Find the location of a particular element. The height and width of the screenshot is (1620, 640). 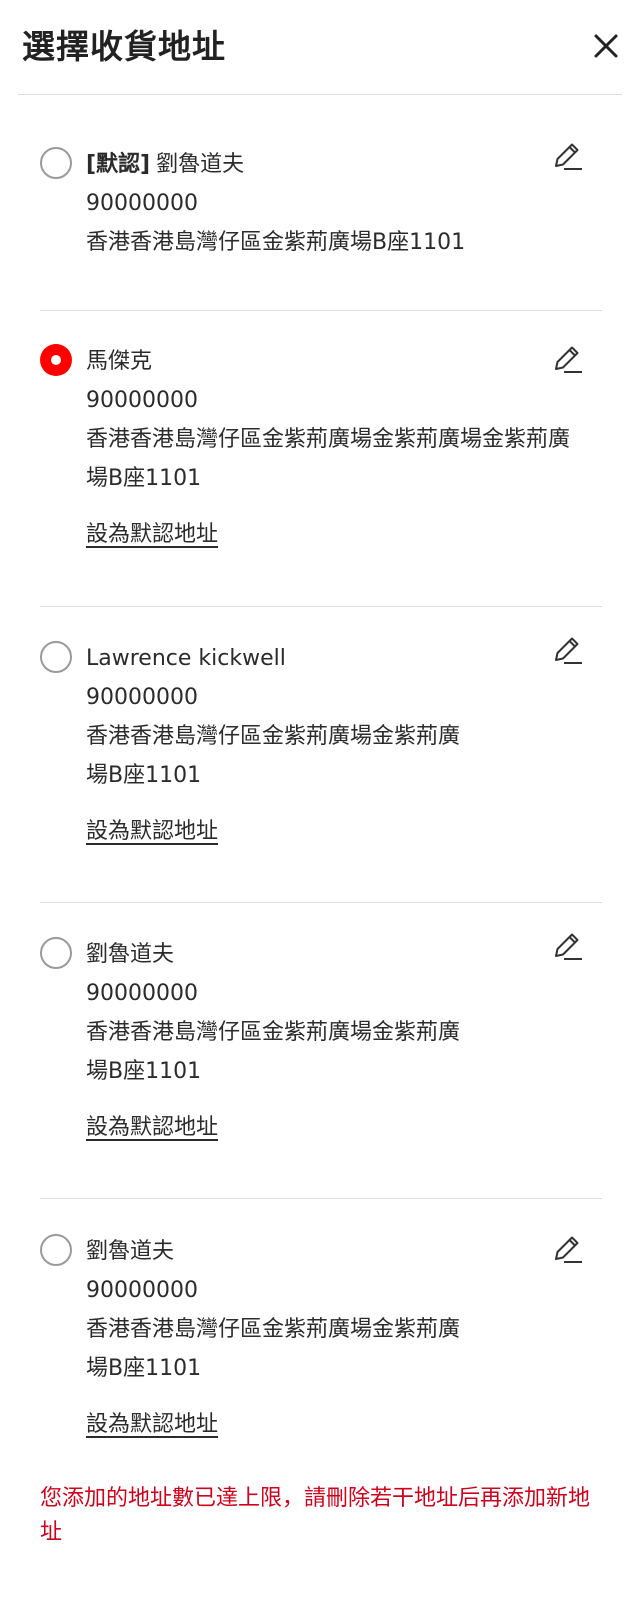

recipient-address: 香港香港島灣仔區金紫荊廣場金紫荊廣場金紫荊廣場B座1101 is located at coordinates (328, 459).